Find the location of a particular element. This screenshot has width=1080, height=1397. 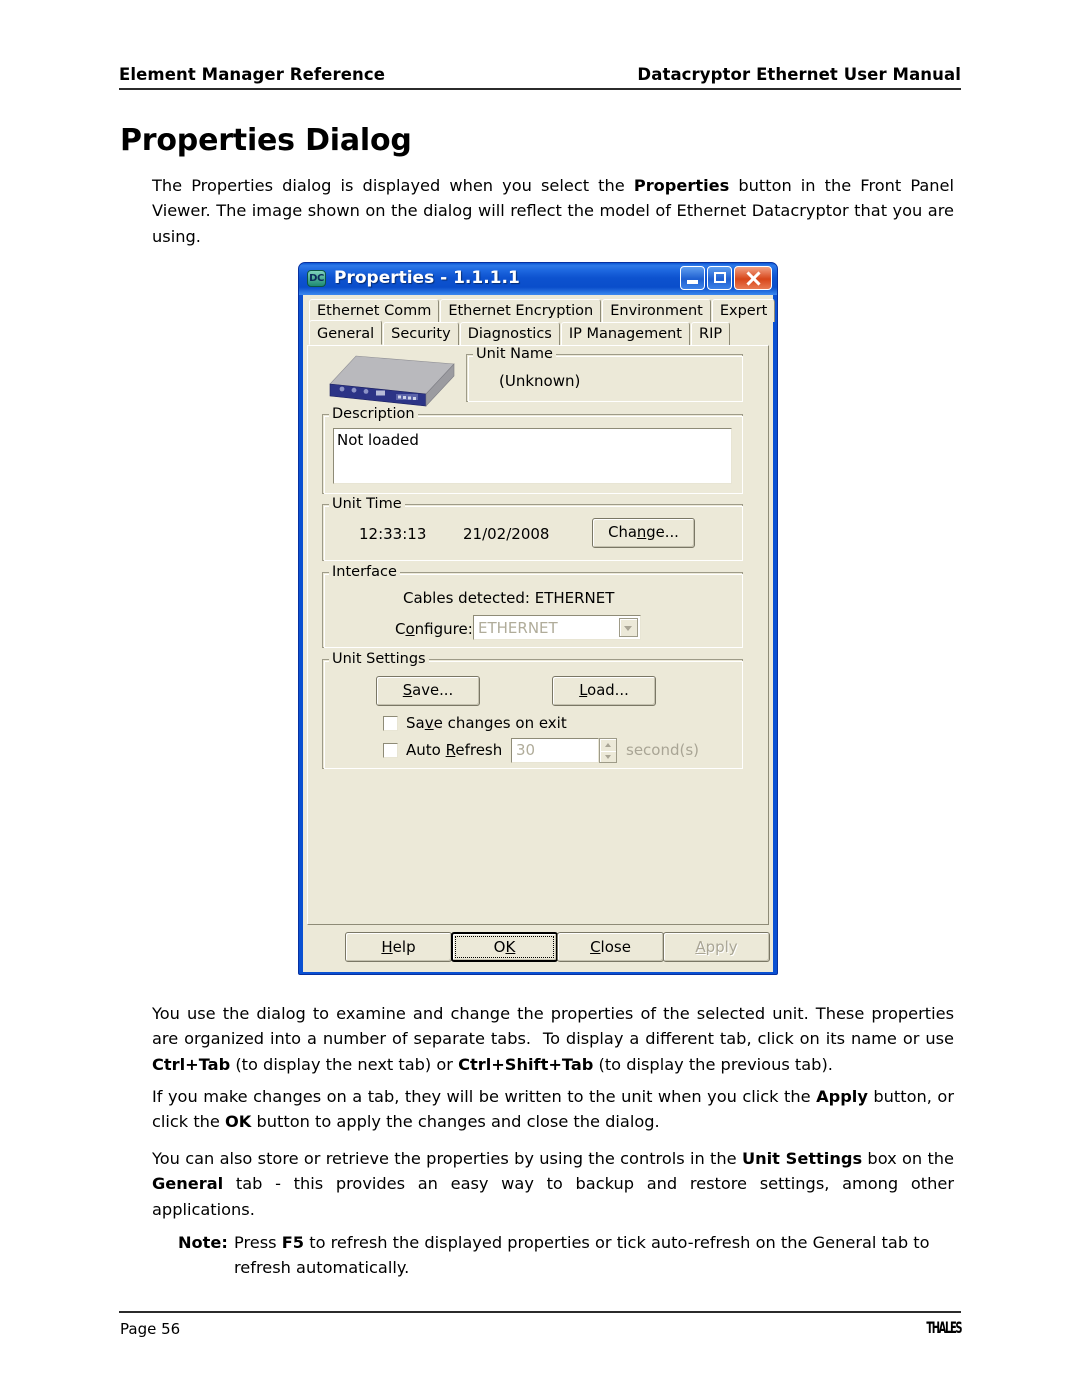

auto-refresh-spinner is located at coordinates (608, 750).